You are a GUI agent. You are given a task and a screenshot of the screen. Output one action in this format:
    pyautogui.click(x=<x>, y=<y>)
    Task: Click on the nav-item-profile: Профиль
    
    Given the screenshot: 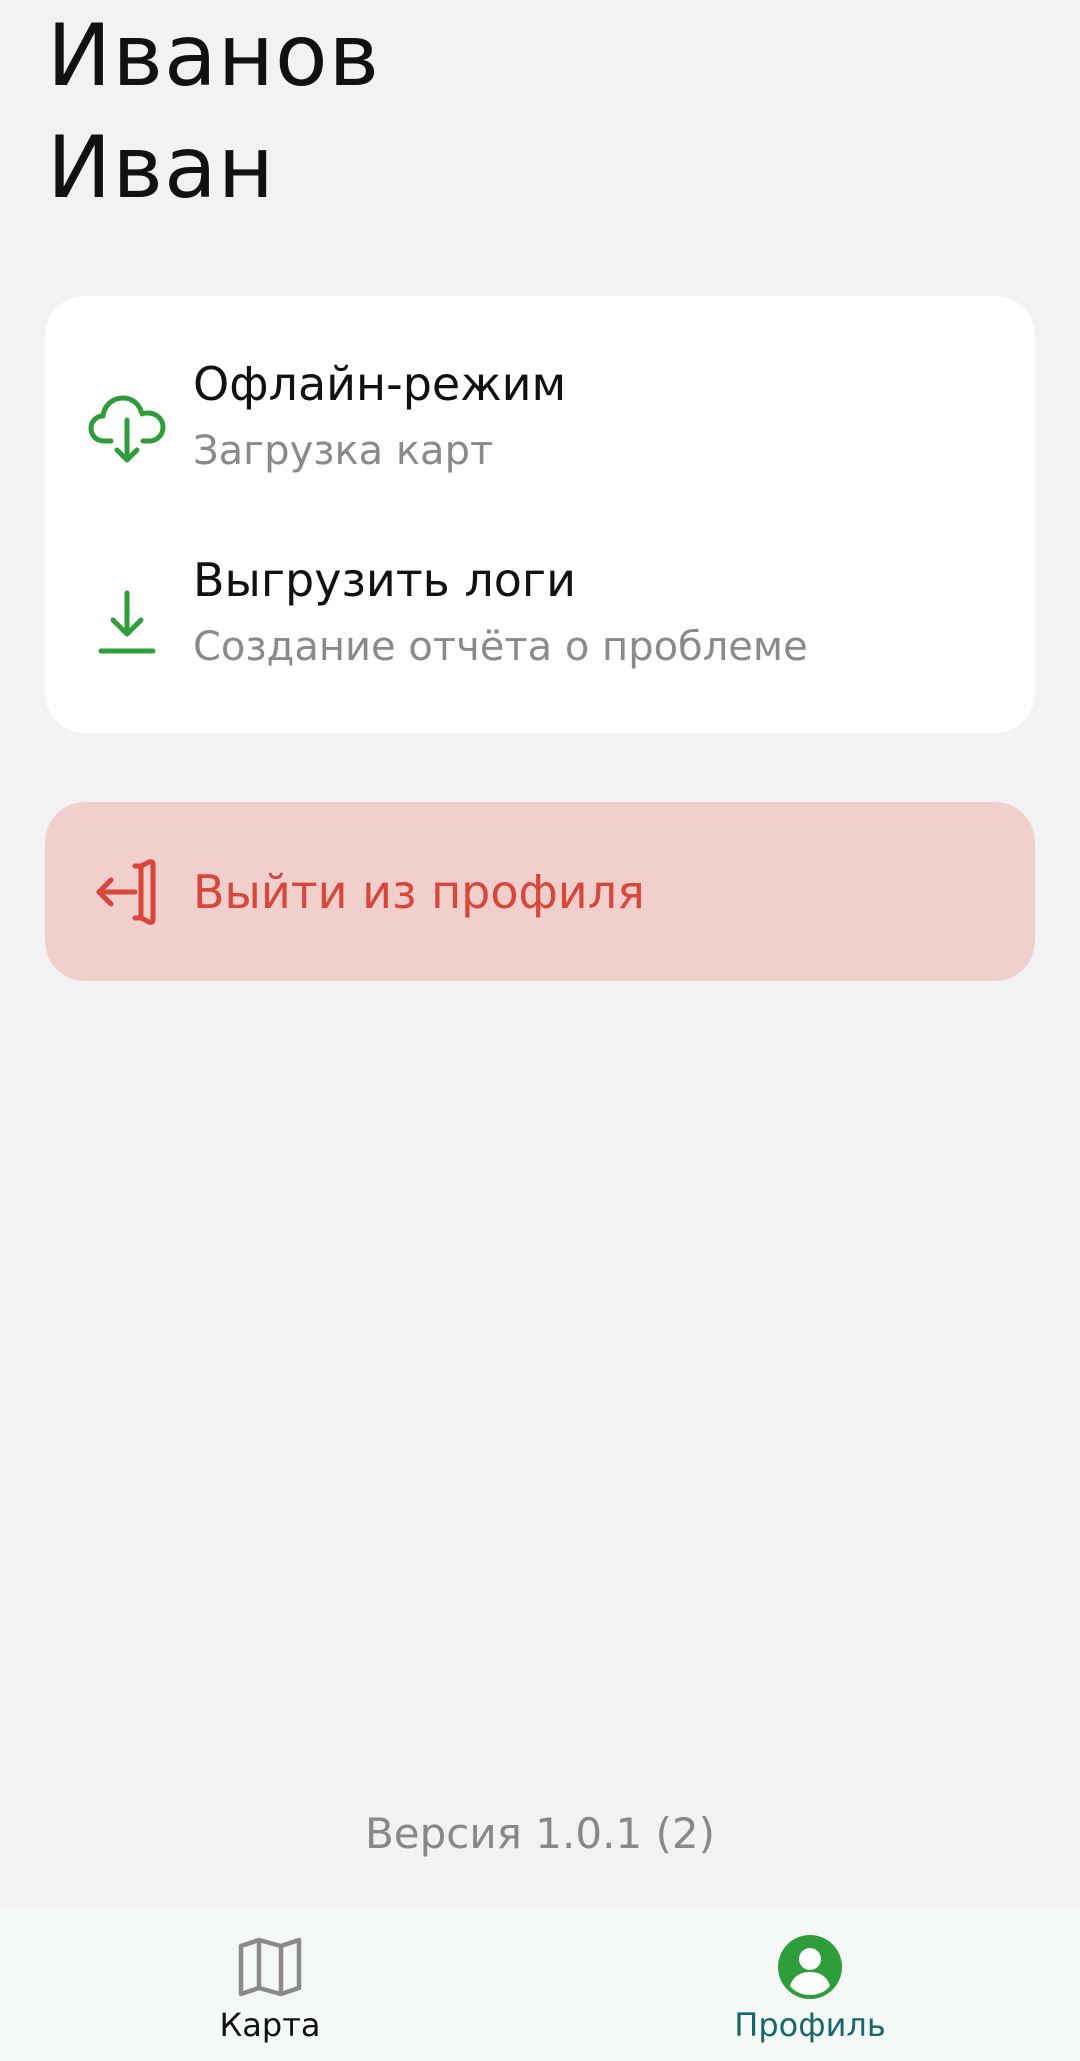 What is the action you would take?
    pyautogui.click(x=810, y=1984)
    